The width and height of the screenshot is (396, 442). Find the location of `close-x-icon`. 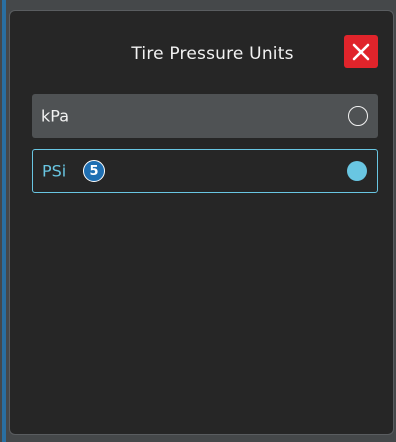

close-x-icon is located at coordinates (361, 51).